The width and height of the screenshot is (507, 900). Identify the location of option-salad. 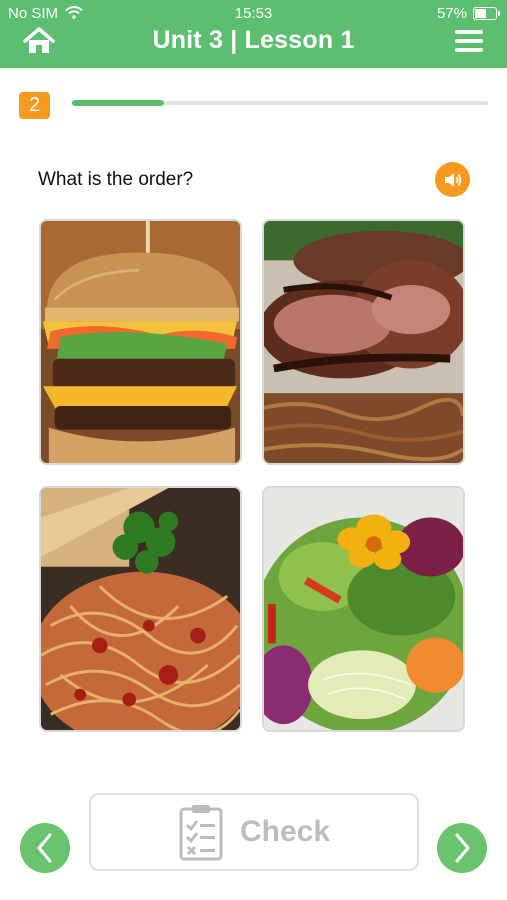
(363, 609).